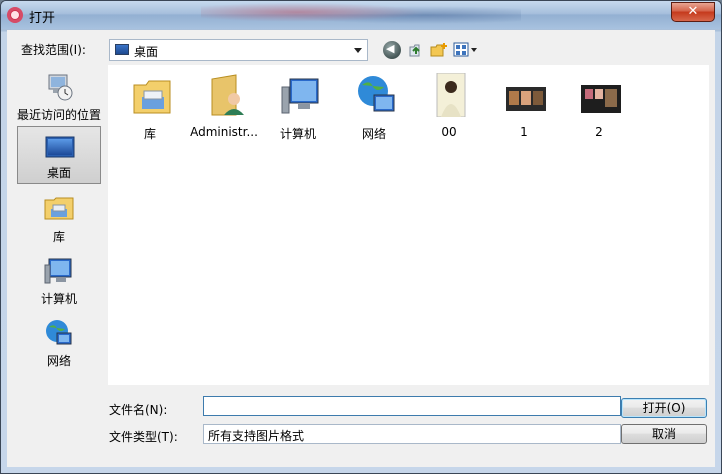 The width and height of the screenshot is (722, 474). I want to click on libraries-folder-icon, so click(152, 97).